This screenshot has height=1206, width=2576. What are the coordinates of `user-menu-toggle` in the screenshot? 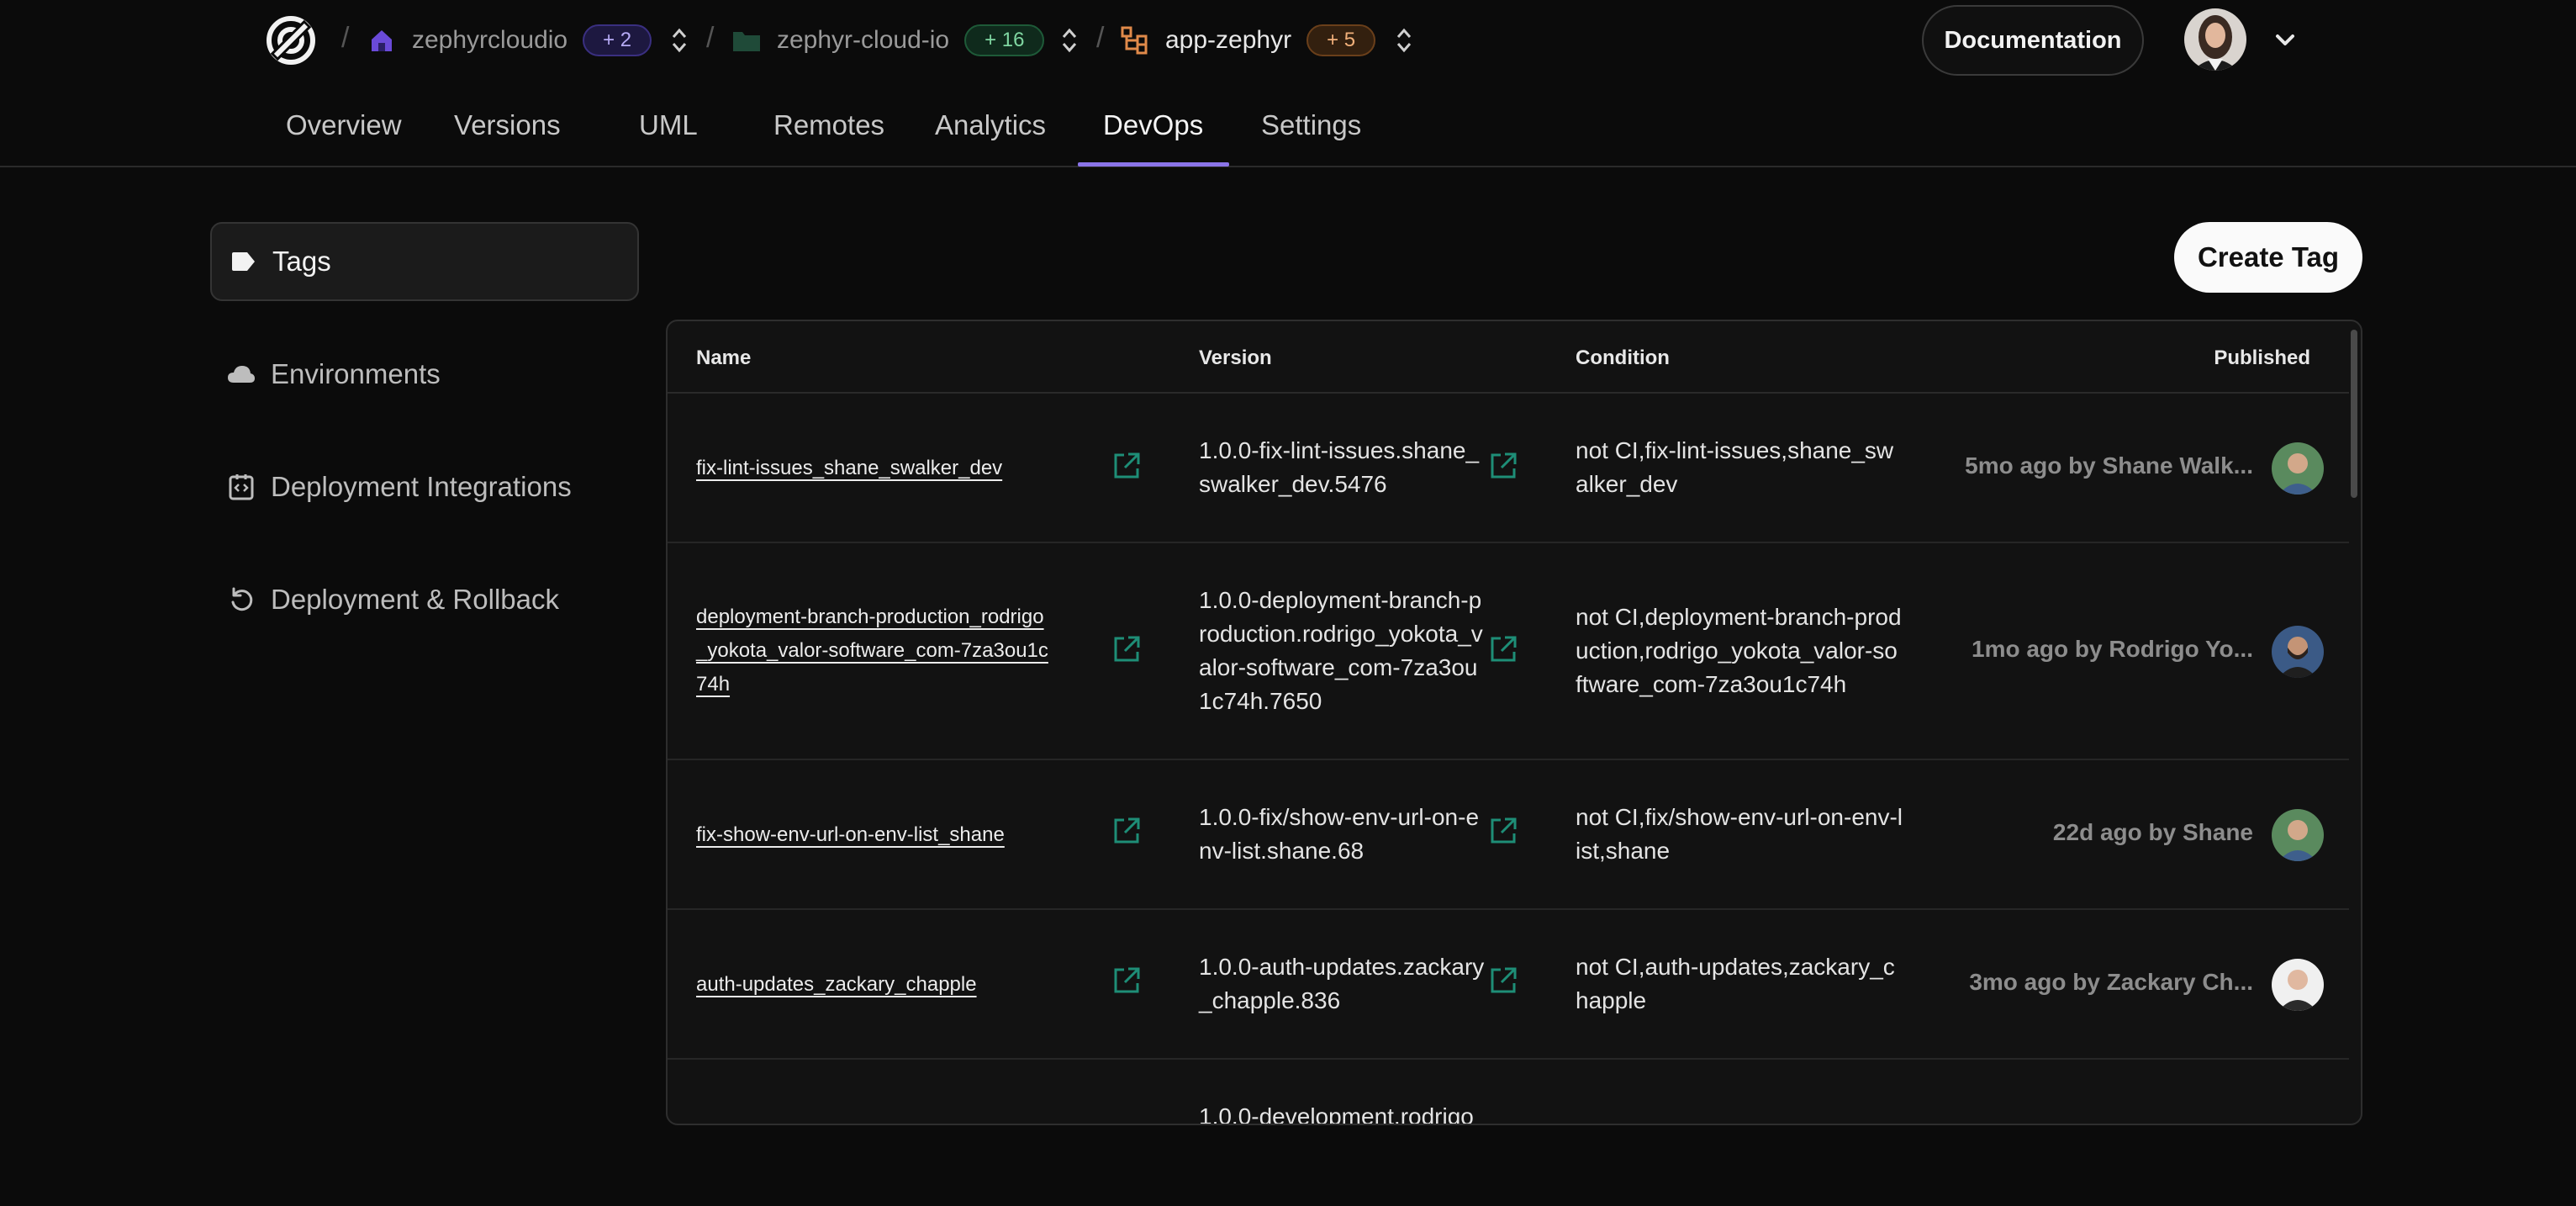 It's located at (2285, 41).